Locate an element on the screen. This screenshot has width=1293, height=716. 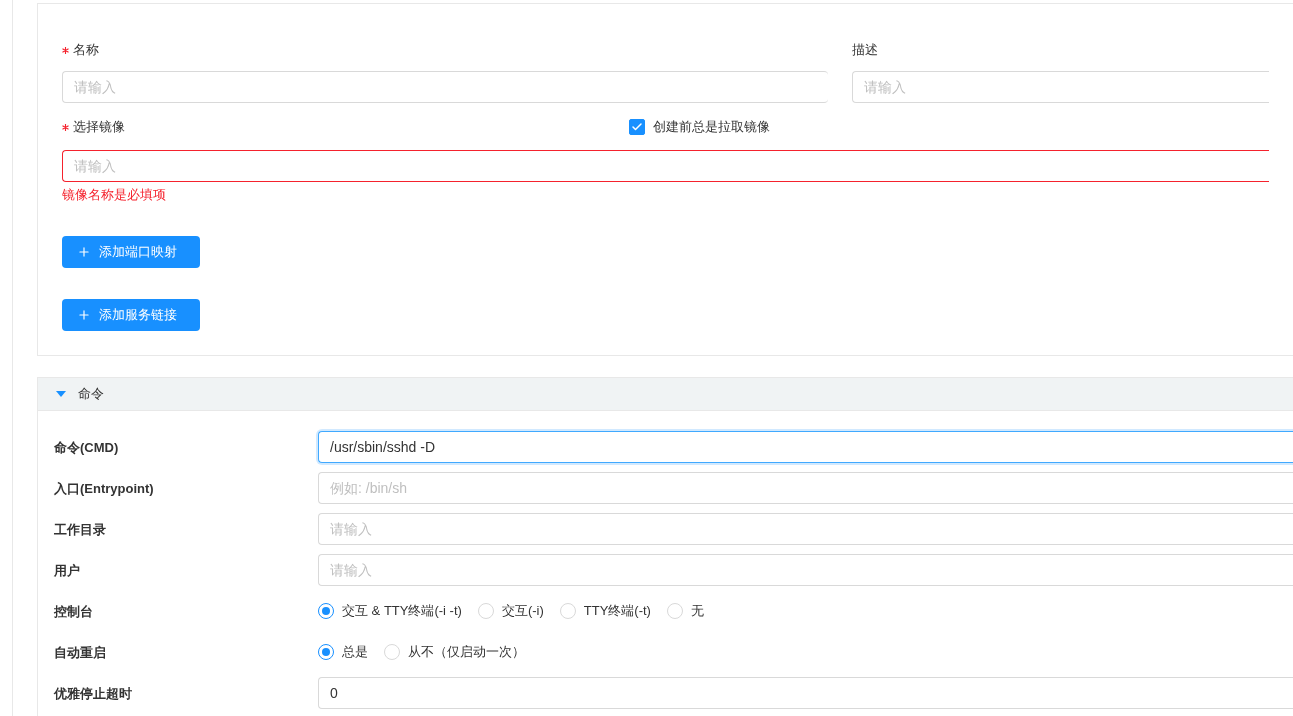
row-label: 优雅停止超时 is located at coordinates (93, 693).